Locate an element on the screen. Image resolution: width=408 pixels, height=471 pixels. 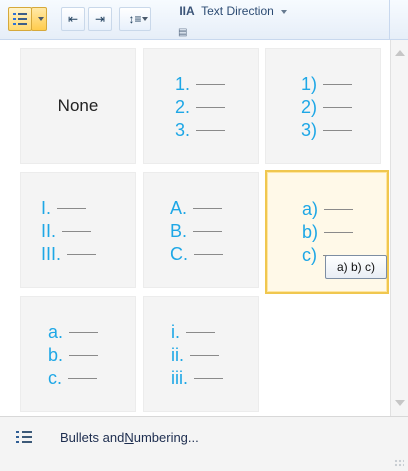
list-marker: 3) is located at coordinates (309, 130).